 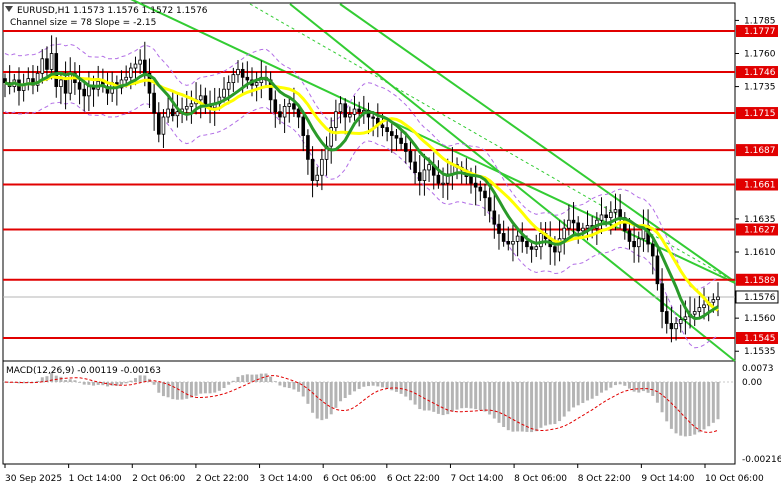 I want to click on price-tick-label: 1.1635, so click(x=760, y=220).